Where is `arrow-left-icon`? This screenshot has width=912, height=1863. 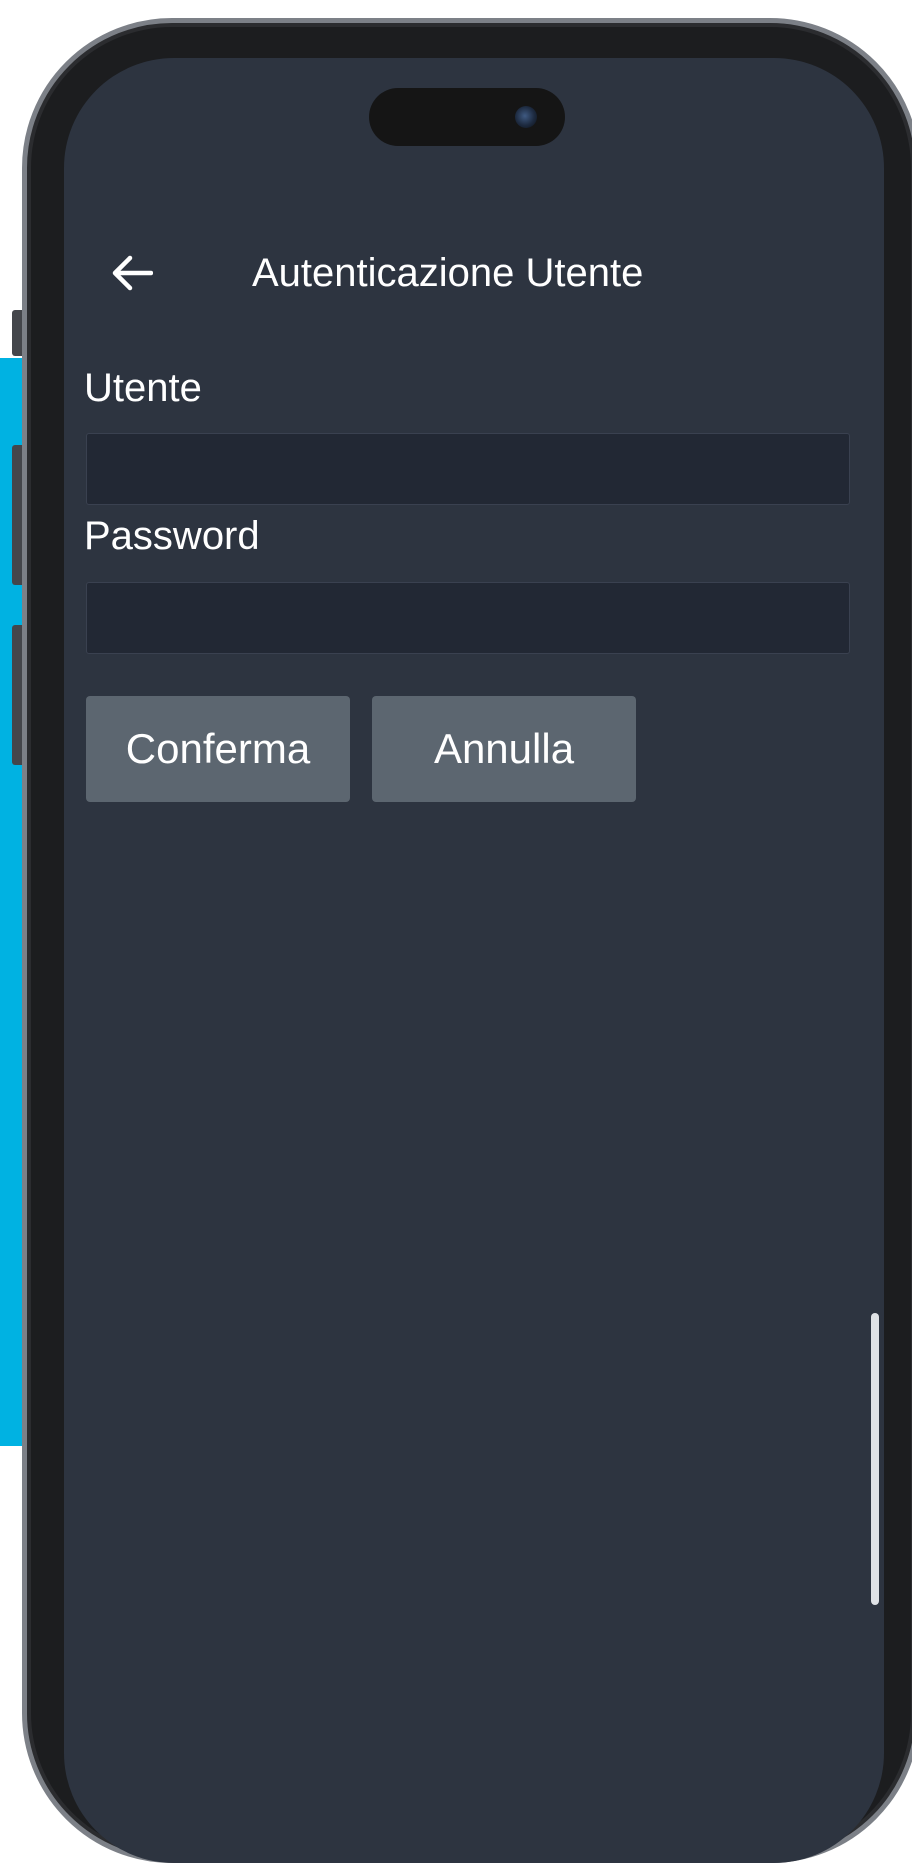
arrow-left-icon is located at coordinates (132, 273).